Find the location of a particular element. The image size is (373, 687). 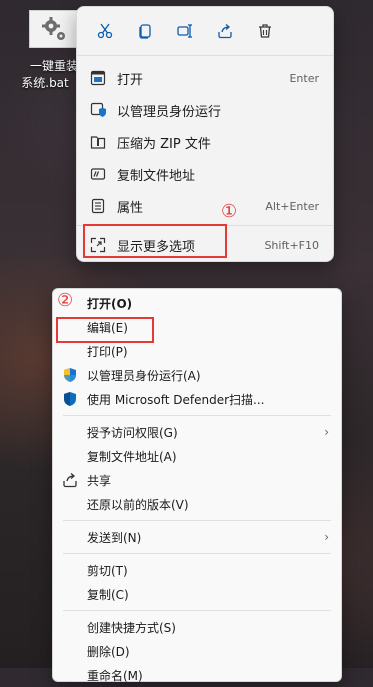

delete-icon is located at coordinates (265, 31).